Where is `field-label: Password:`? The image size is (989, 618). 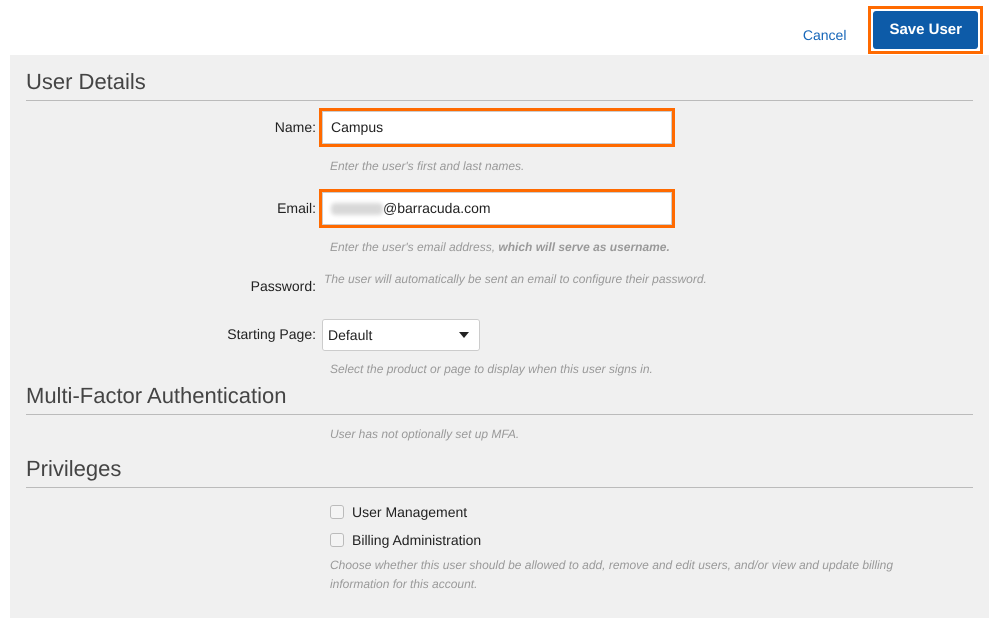
field-label: Password: is located at coordinates (283, 286).